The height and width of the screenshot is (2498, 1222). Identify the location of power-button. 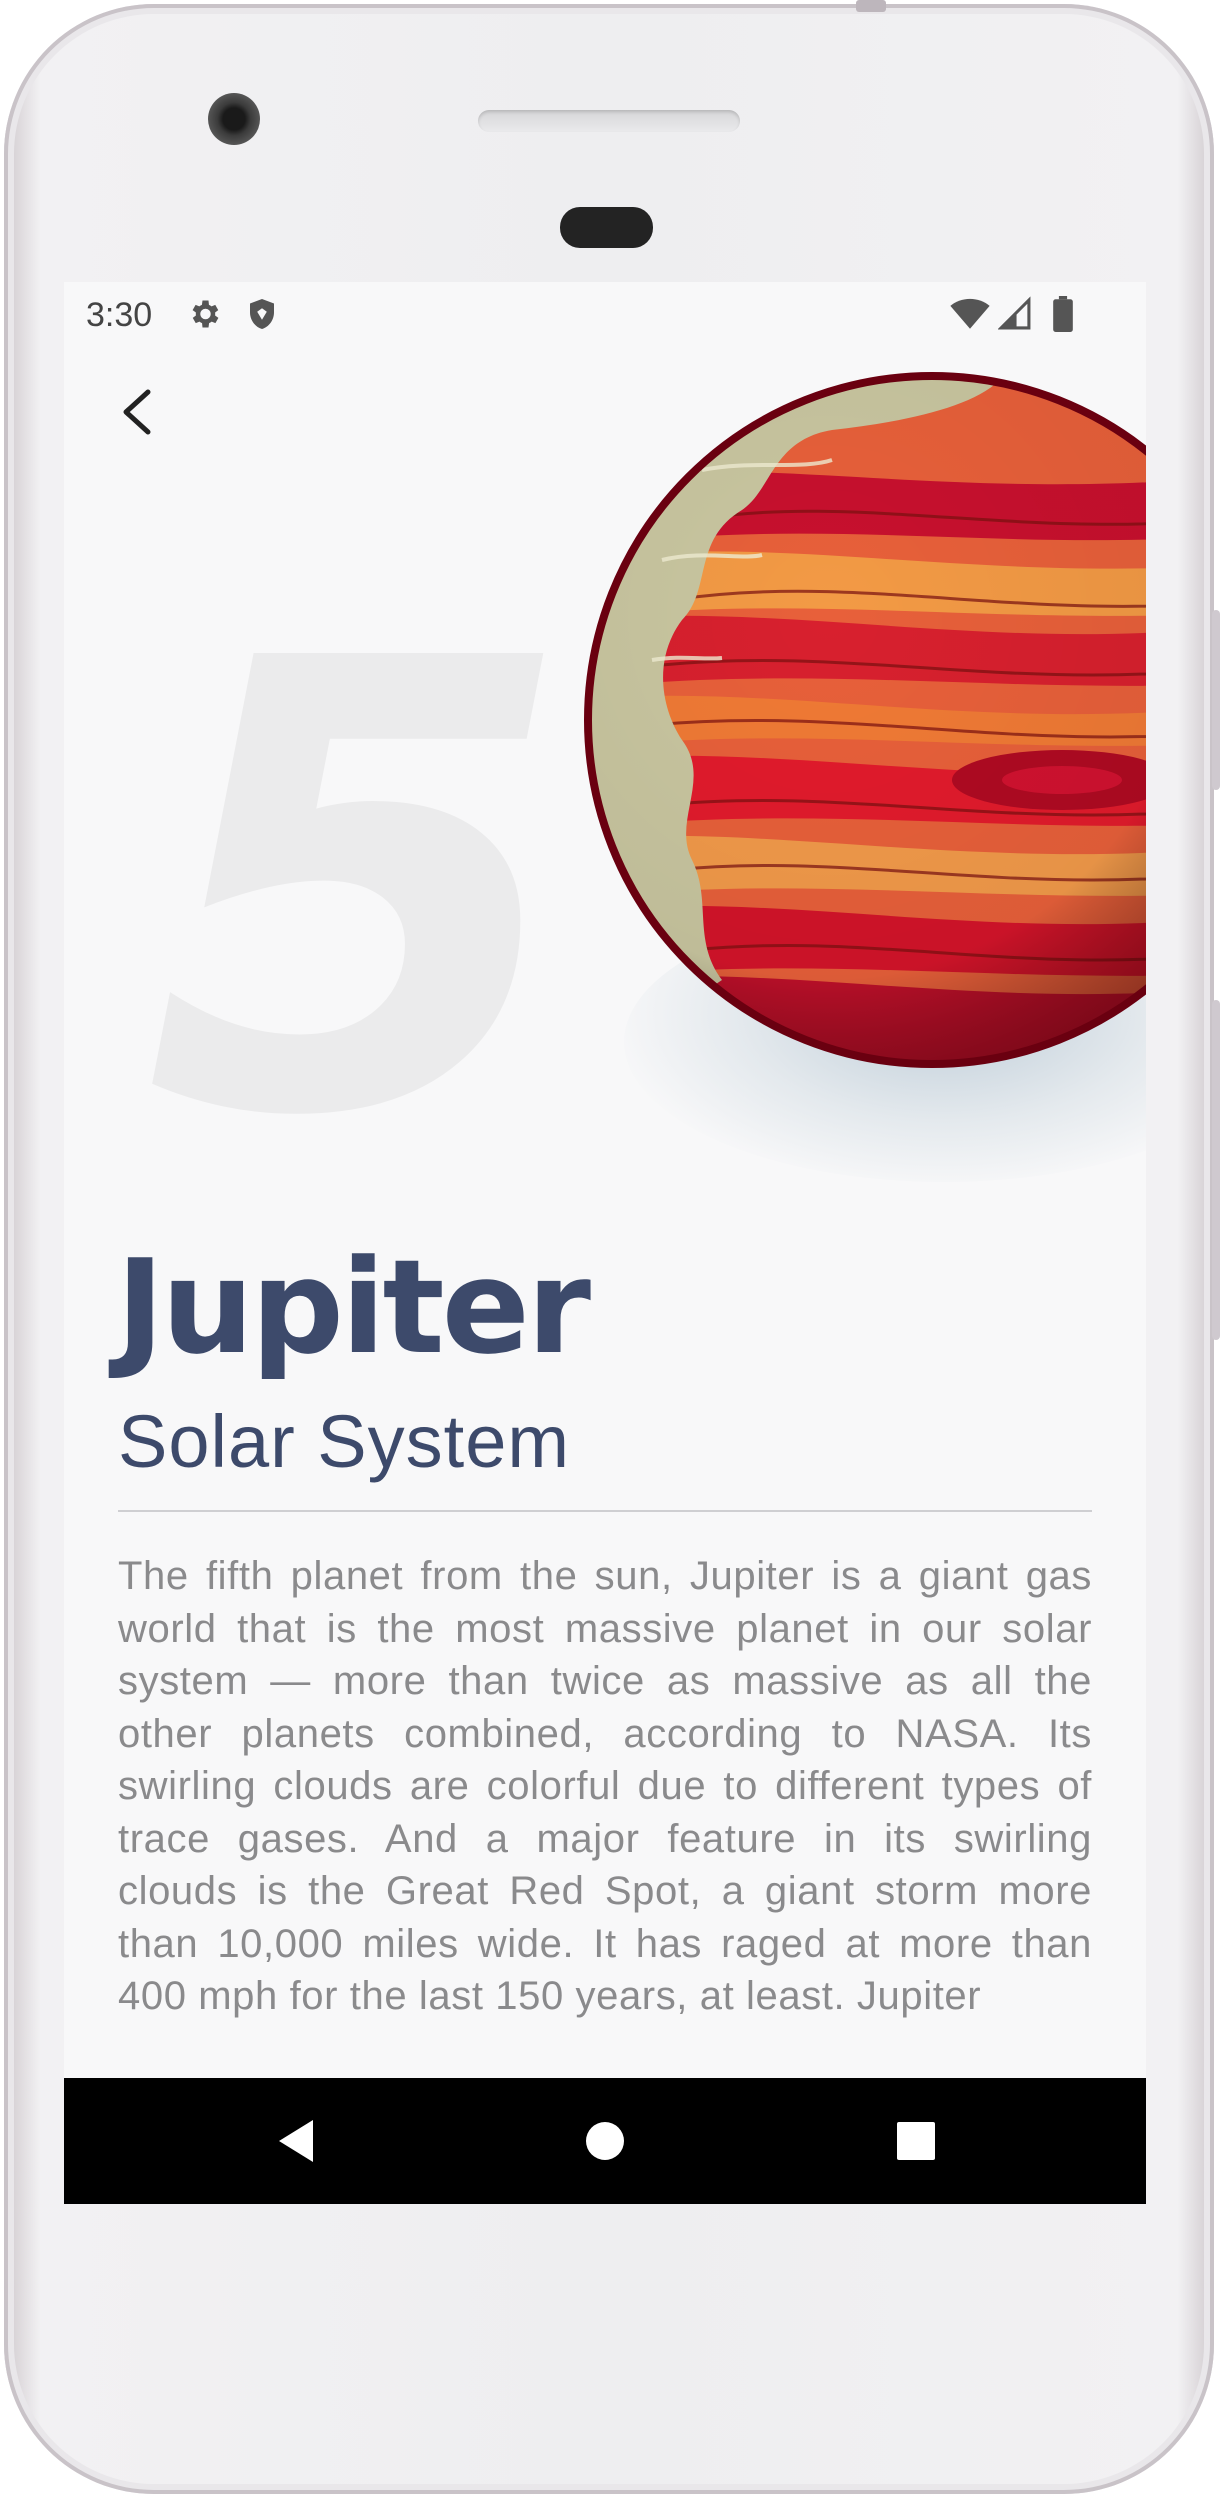
(1216, 700).